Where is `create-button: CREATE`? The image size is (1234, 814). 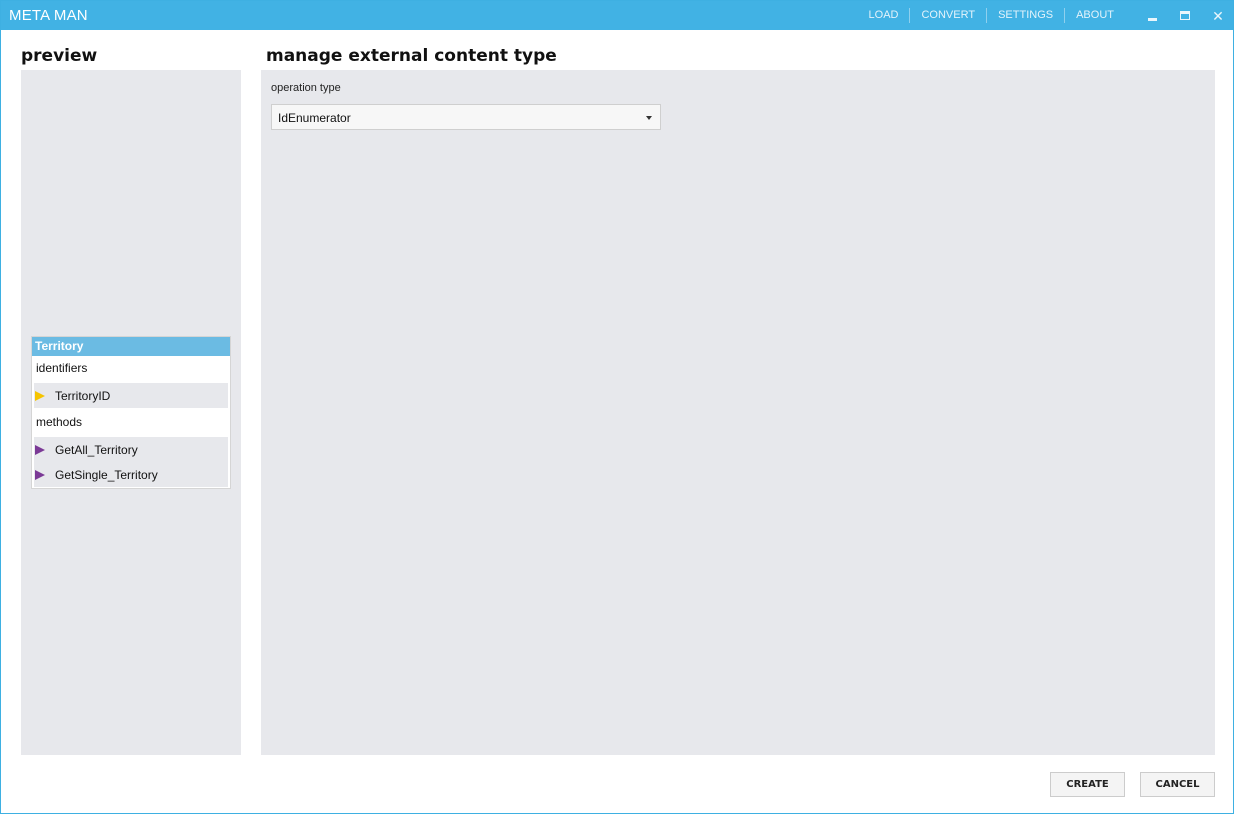 create-button: CREATE is located at coordinates (1087, 784).